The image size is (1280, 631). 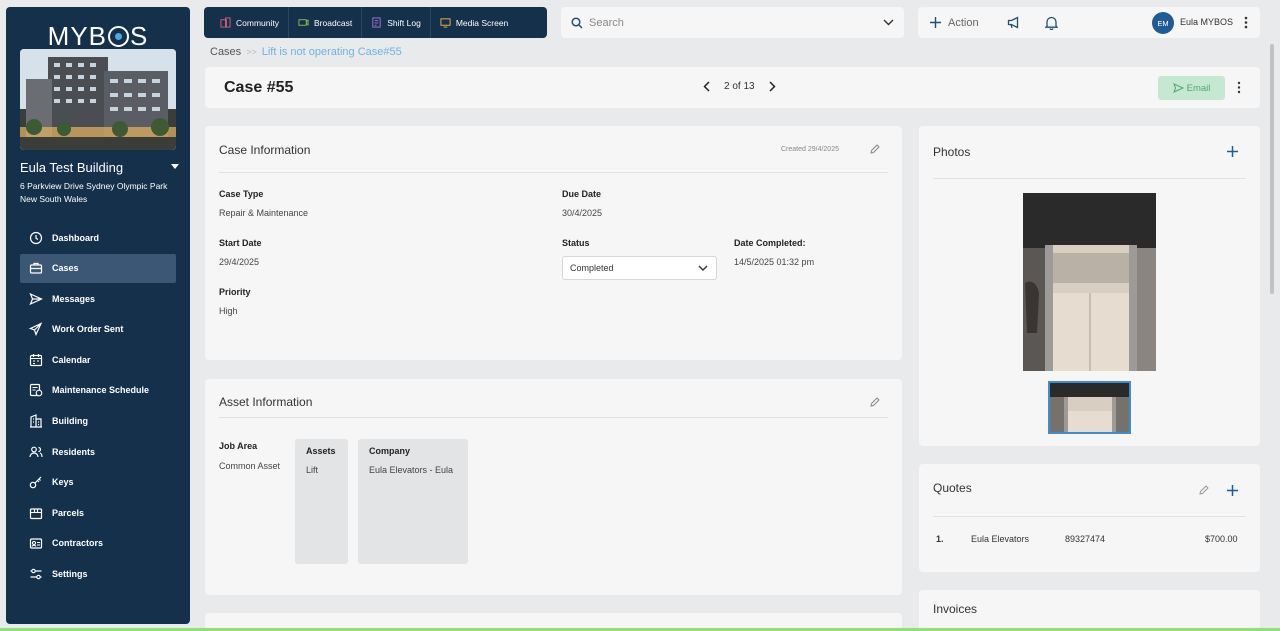 I want to click on clock-icon, so click(x=36, y=237).